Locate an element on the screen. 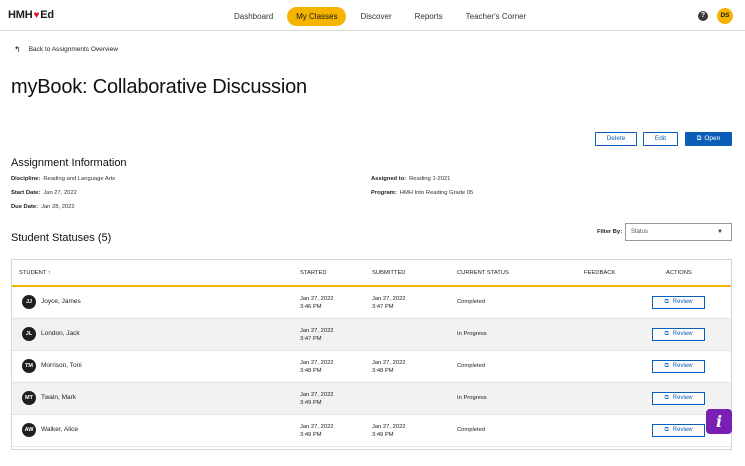 Image resolution: width=745 pixels, height=466 pixels. feedback-column-header: FEEDBACK is located at coordinates (600, 273).